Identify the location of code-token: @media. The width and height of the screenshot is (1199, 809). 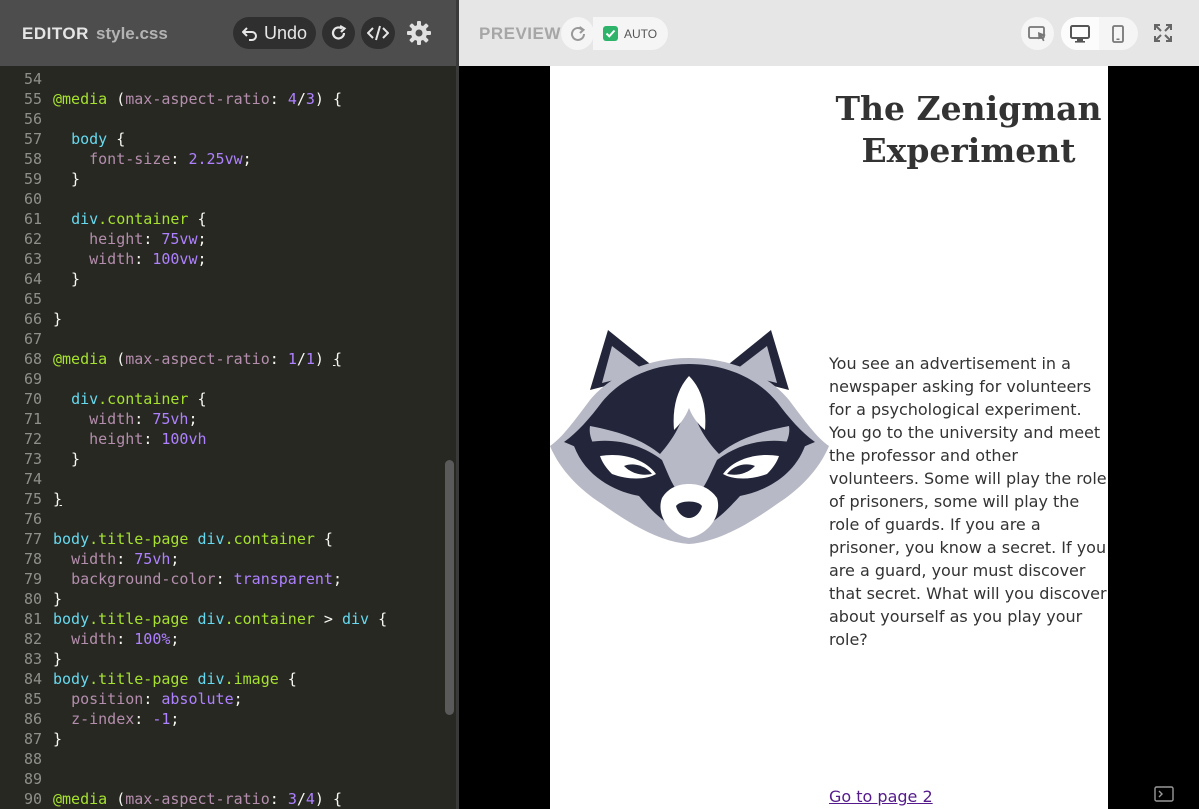
(80, 799).